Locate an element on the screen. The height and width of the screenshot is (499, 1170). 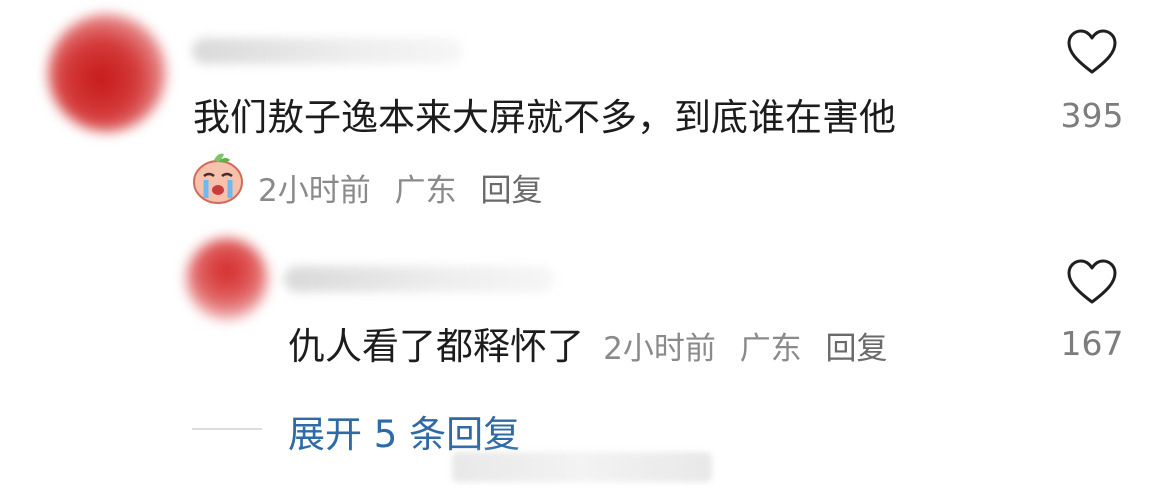
comment-text: 仇人看了都释怀了 is located at coordinates (436, 346).